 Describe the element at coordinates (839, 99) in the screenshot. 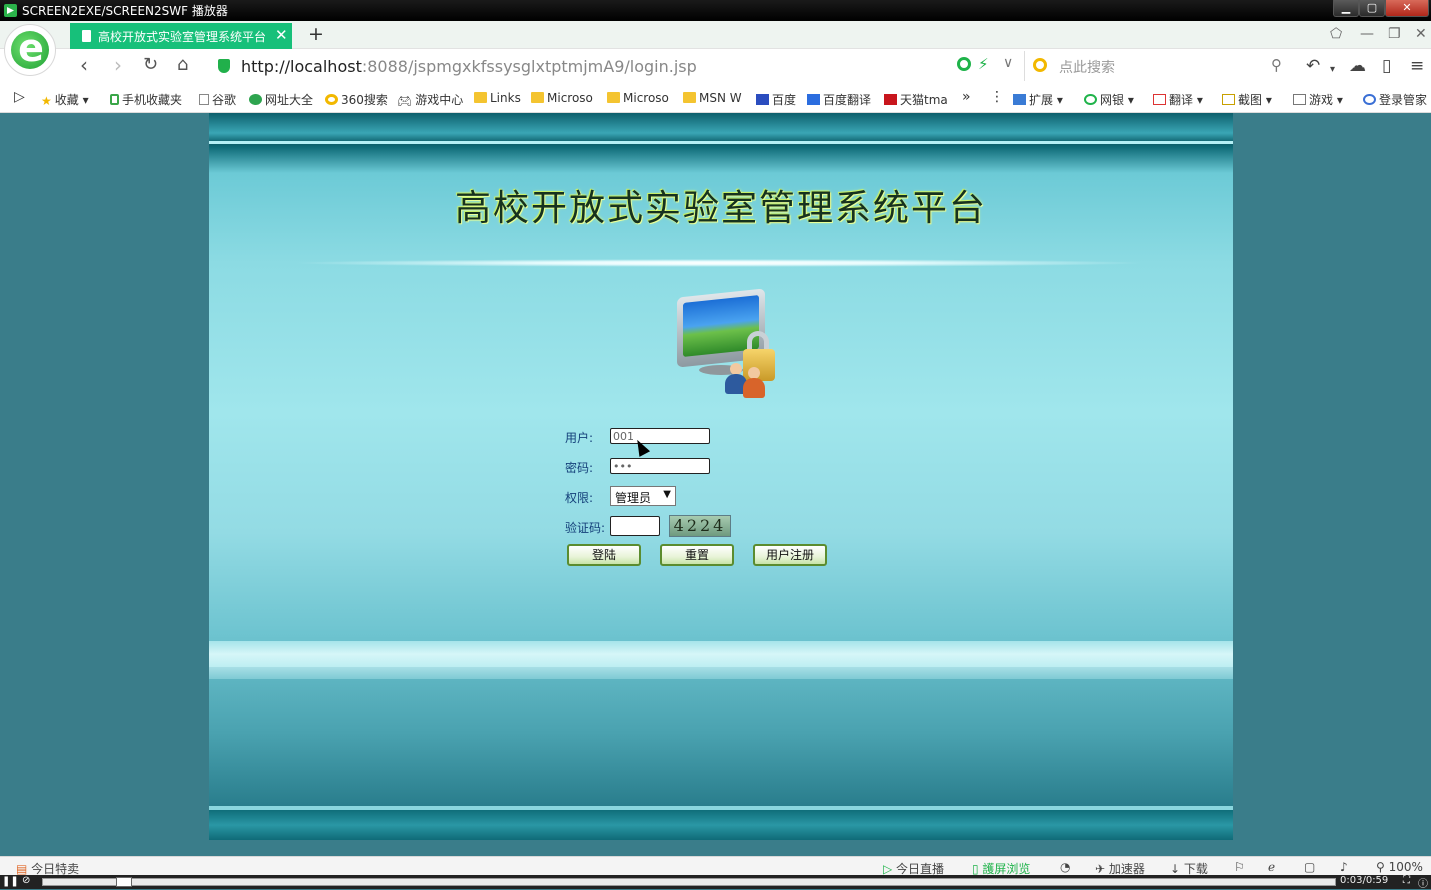

I see `bookmark-item: 百度翻译` at that location.